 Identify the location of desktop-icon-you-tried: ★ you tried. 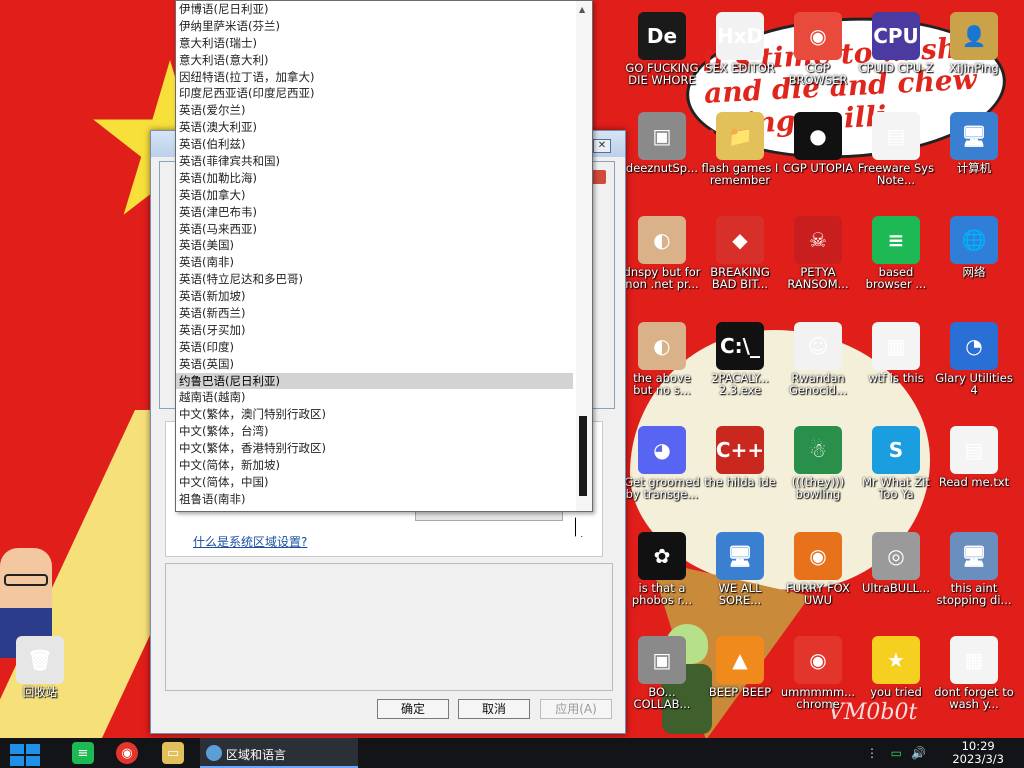
(896, 667).